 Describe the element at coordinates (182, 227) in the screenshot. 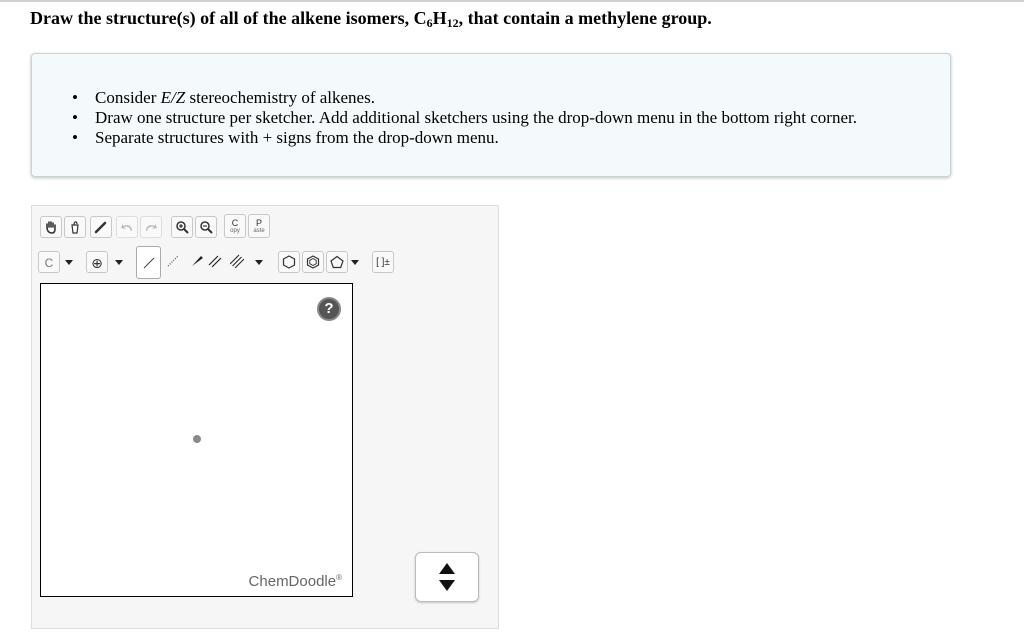

I see `zoom-in-icon` at that location.